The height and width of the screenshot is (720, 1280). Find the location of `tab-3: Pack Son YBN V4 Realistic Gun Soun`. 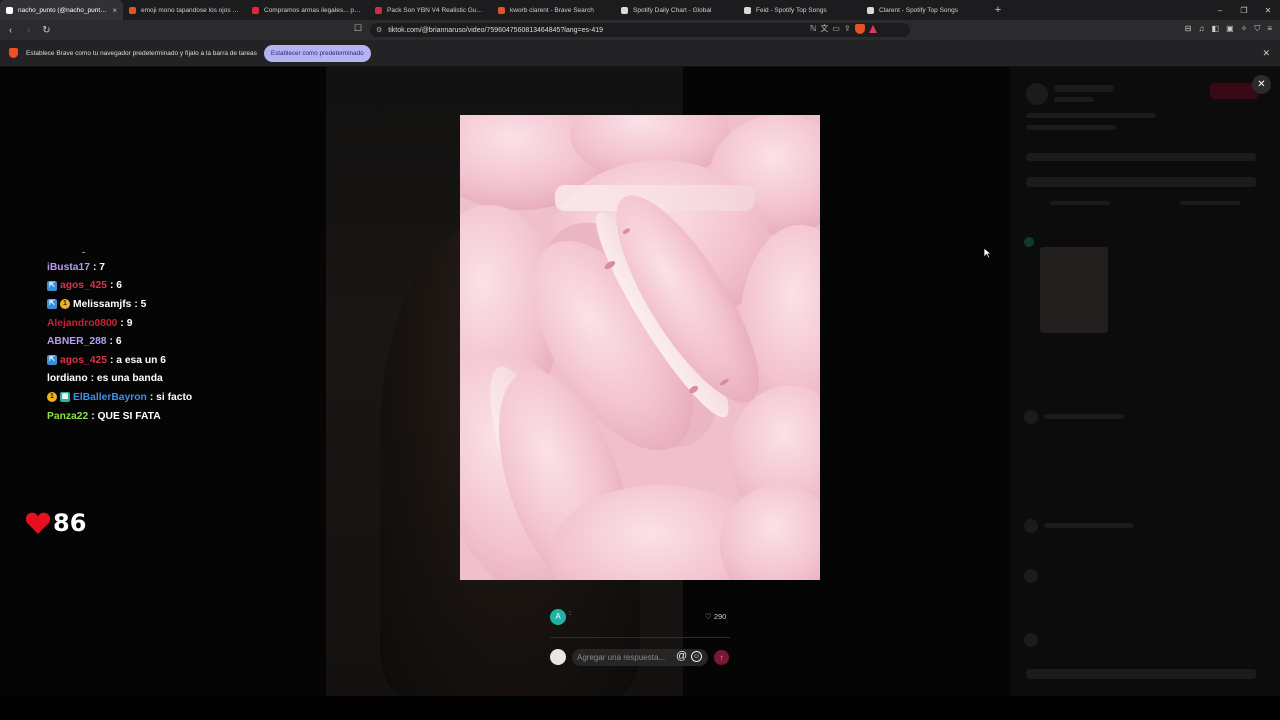

tab-3: Pack Son YBN V4 Realistic Gun Soun is located at coordinates (430, 10).